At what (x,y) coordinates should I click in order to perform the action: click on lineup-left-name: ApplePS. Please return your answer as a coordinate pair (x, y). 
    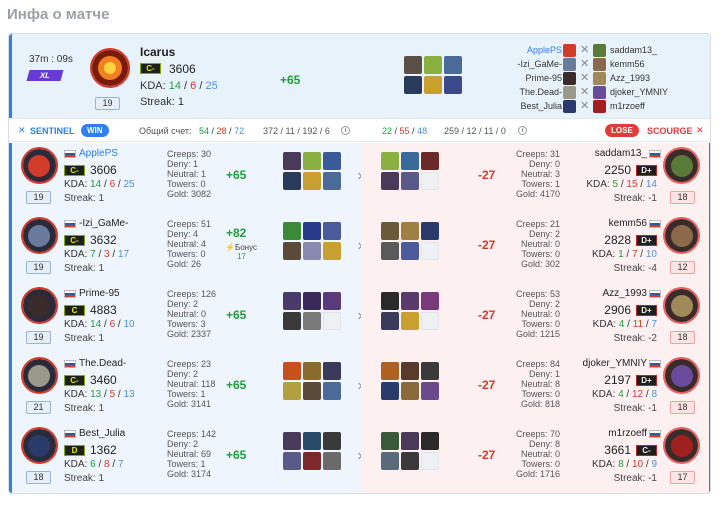
    Looking at the image, I should click on (544, 50).